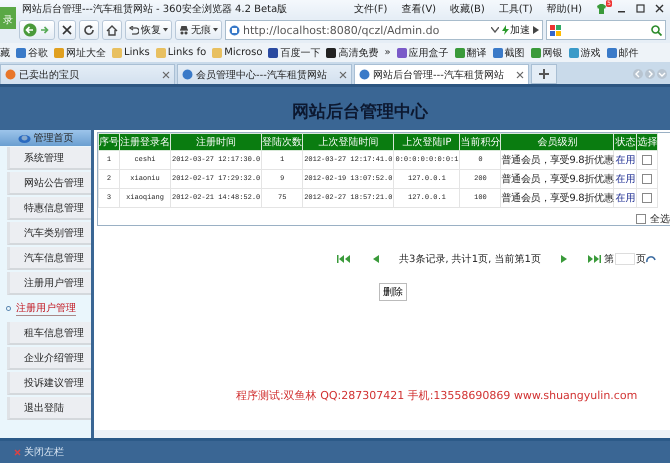 Image resolution: width=670 pixels, height=465 pixels. Describe the element at coordinates (376, 259) in the screenshot. I see `previous-page-icon` at that location.